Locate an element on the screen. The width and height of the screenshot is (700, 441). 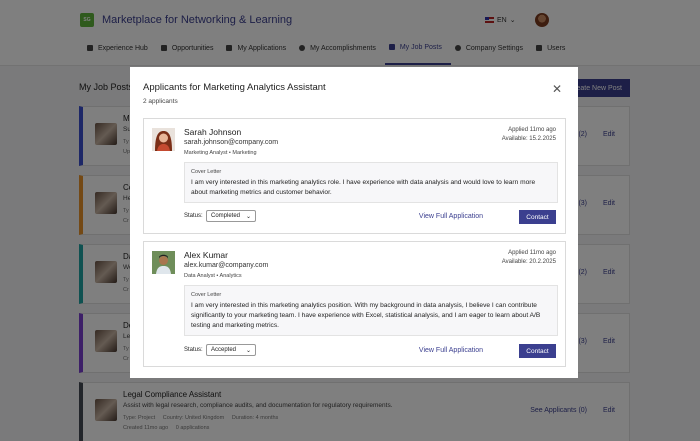
status-value: Completed is located at coordinates (226, 216).